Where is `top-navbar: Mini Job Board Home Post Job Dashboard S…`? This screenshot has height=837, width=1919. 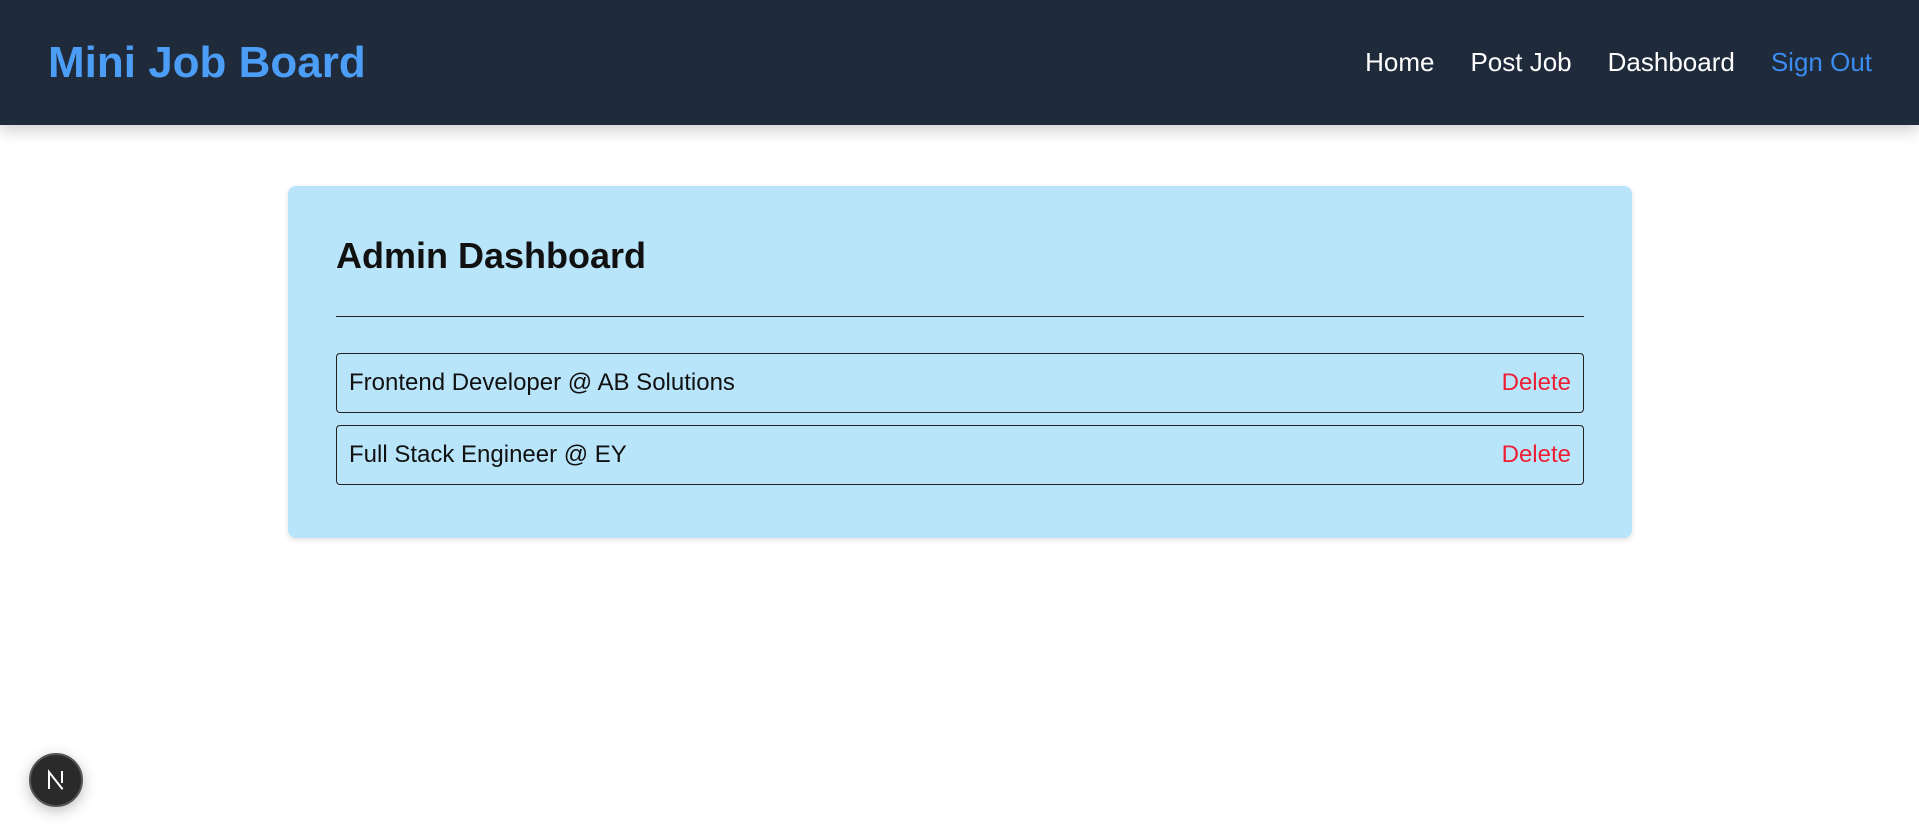 top-navbar: Mini Job Board Home Post Job Dashboard S… is located at coordinates (959, 62).